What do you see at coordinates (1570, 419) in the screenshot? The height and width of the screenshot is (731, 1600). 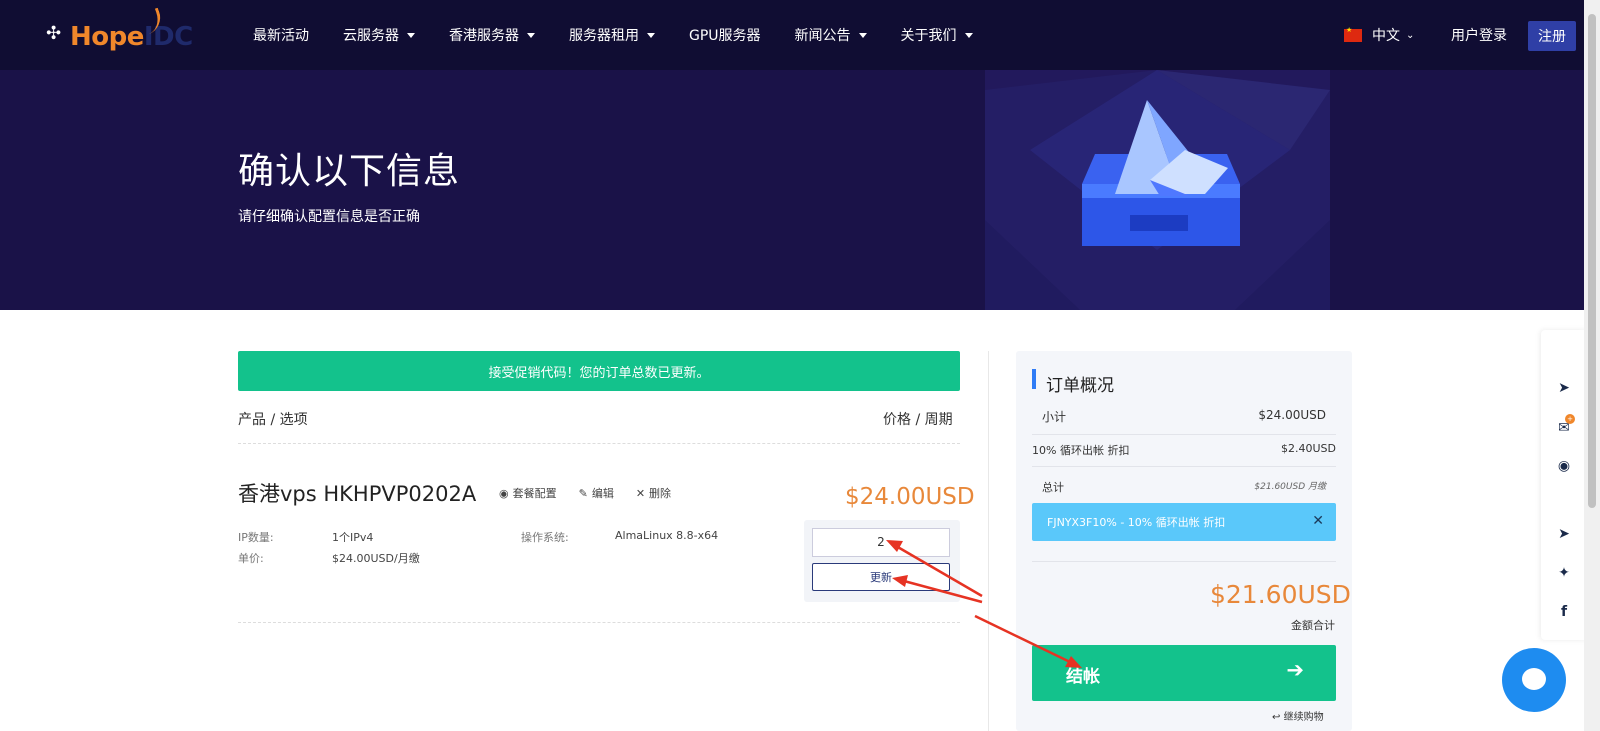 I see `mail-badge: +` at bounding box center [1570, 419].